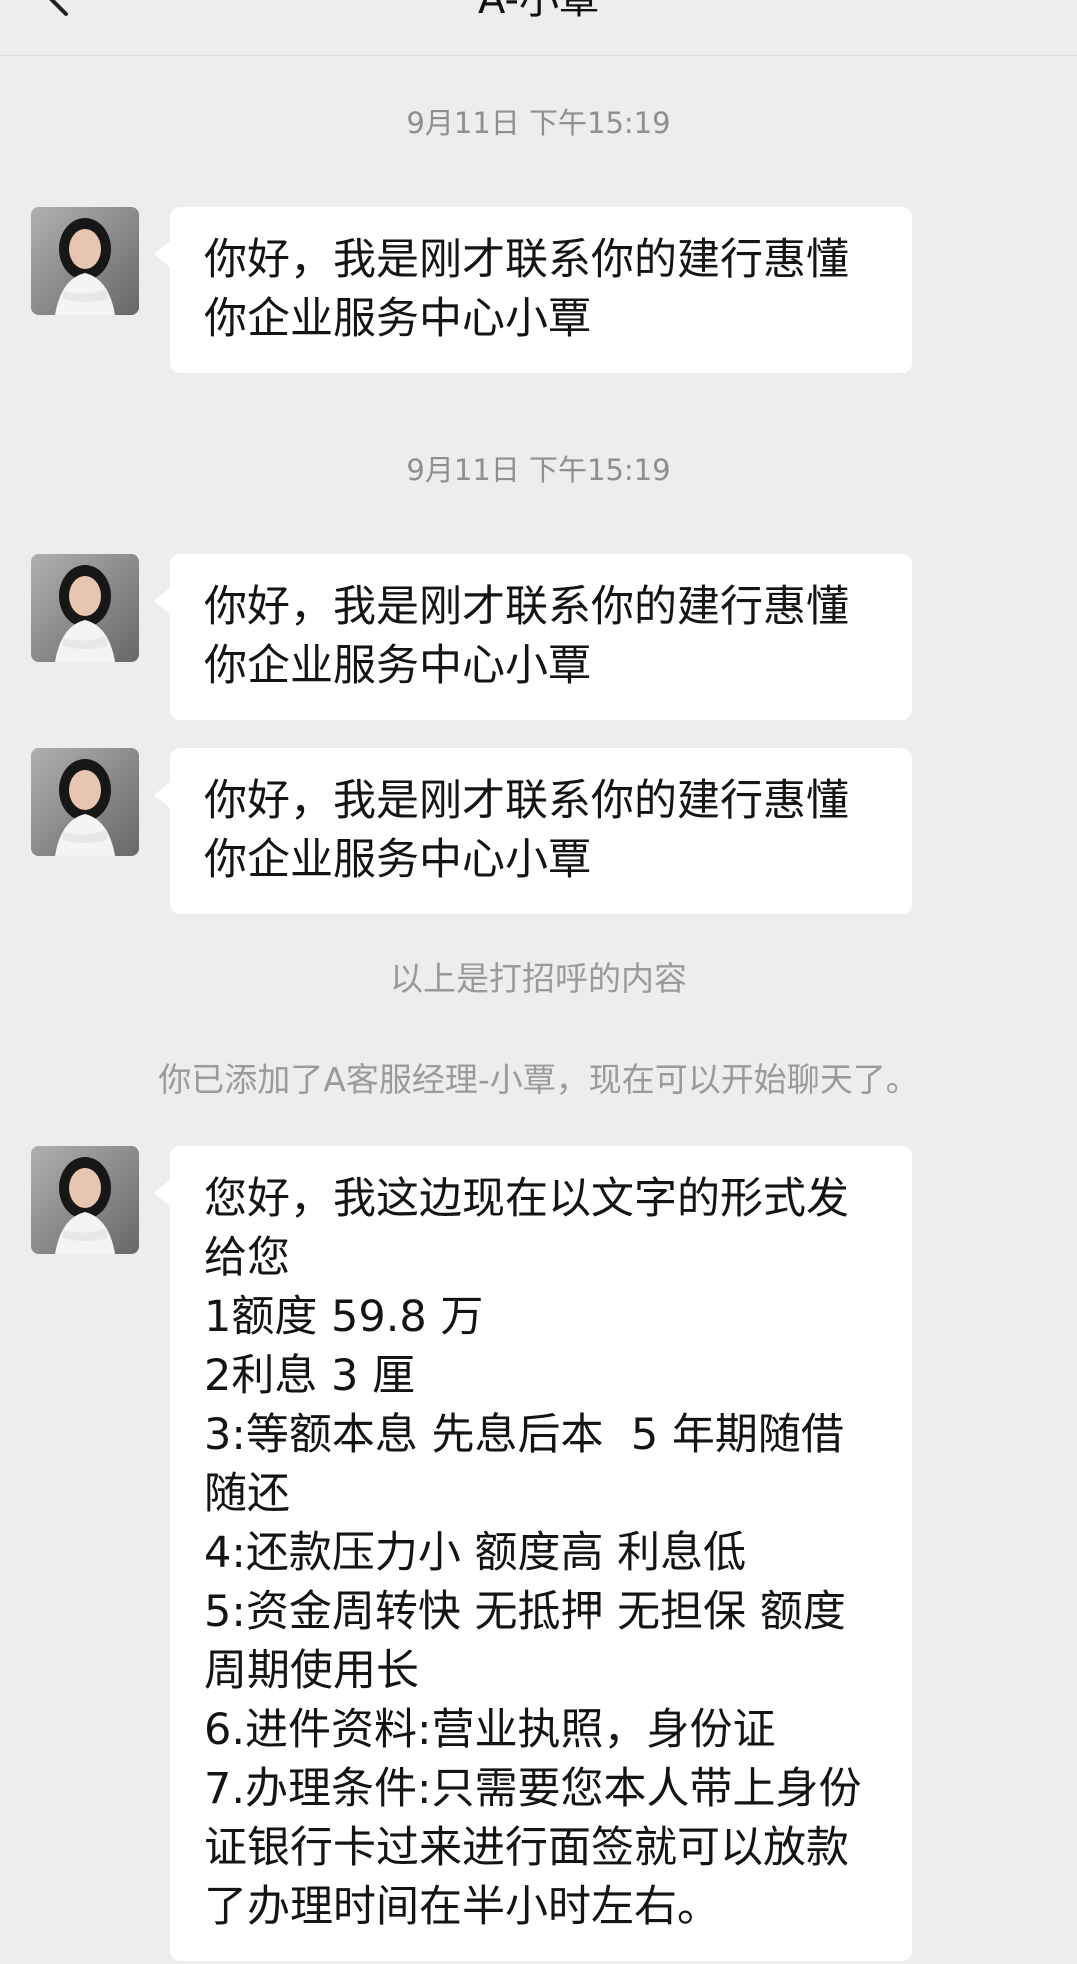  Describe the element at coordinates (538, 28) in the screenshot. I see `chat-header: A-小覃` at that location.